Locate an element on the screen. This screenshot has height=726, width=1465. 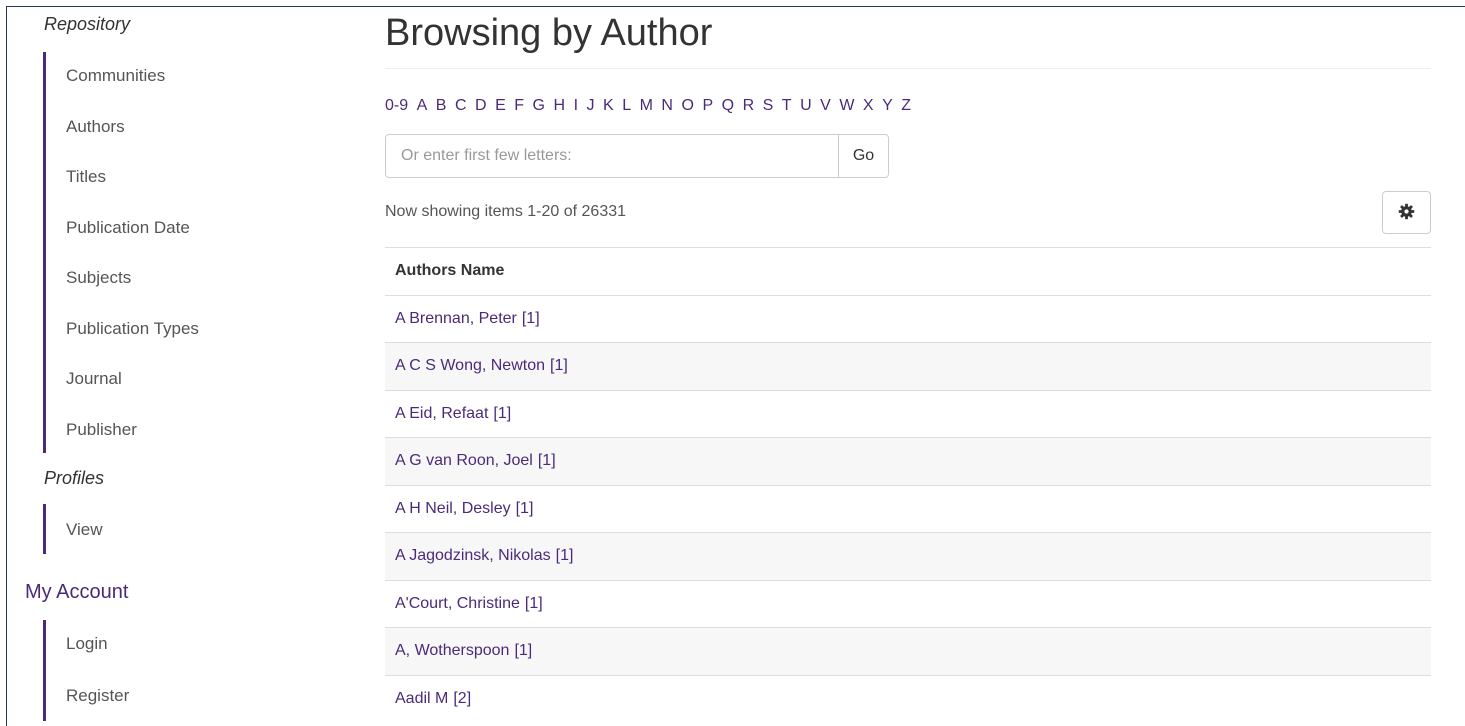
table-row: A Eid, Refaat [1] is located at coordinates (908, 413).